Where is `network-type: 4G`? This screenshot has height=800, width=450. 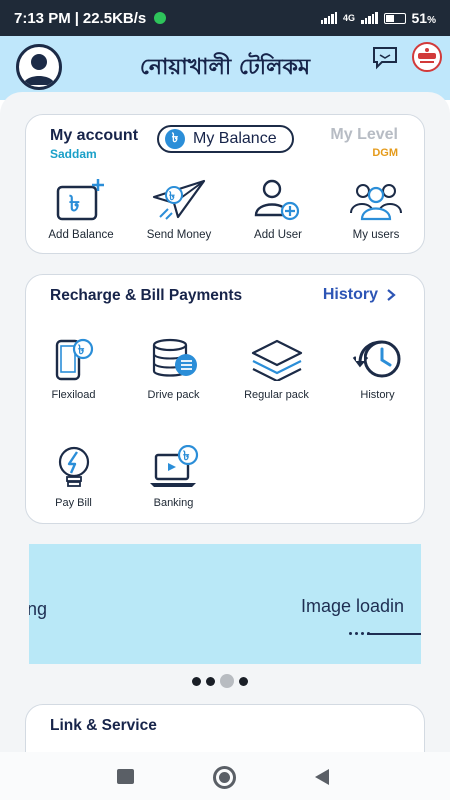 network-type: 4G is located at coordinates (349, 18).